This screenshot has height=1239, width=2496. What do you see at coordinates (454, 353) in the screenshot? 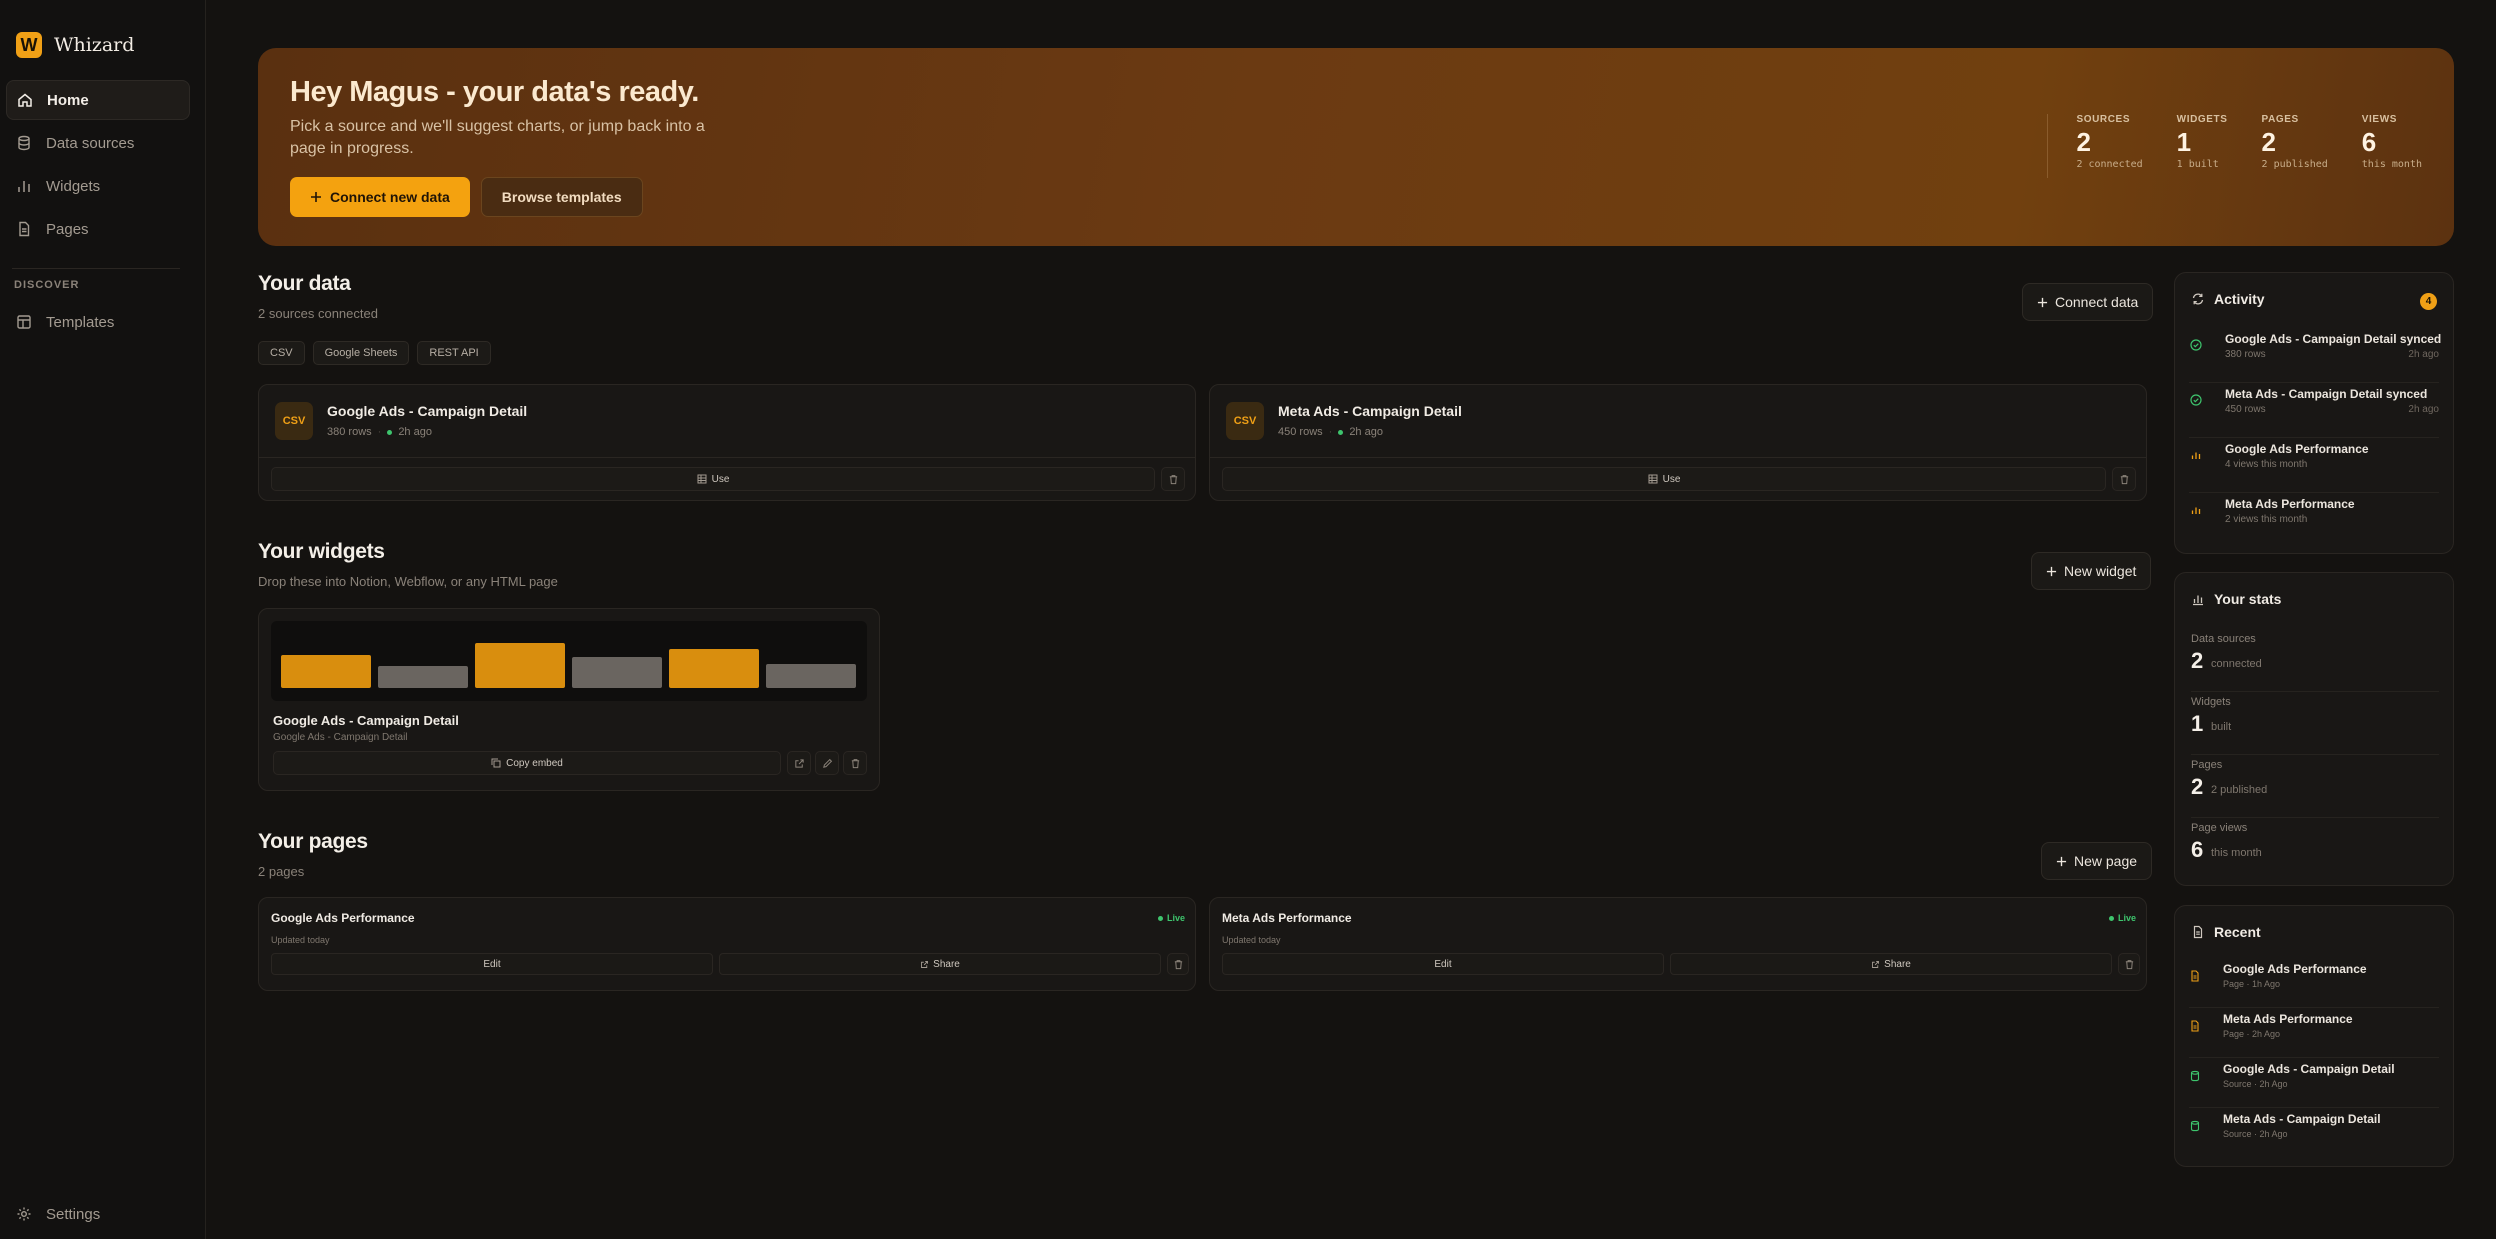
I see `chip-rest-api: REST API` at bounding box center [454, 353].